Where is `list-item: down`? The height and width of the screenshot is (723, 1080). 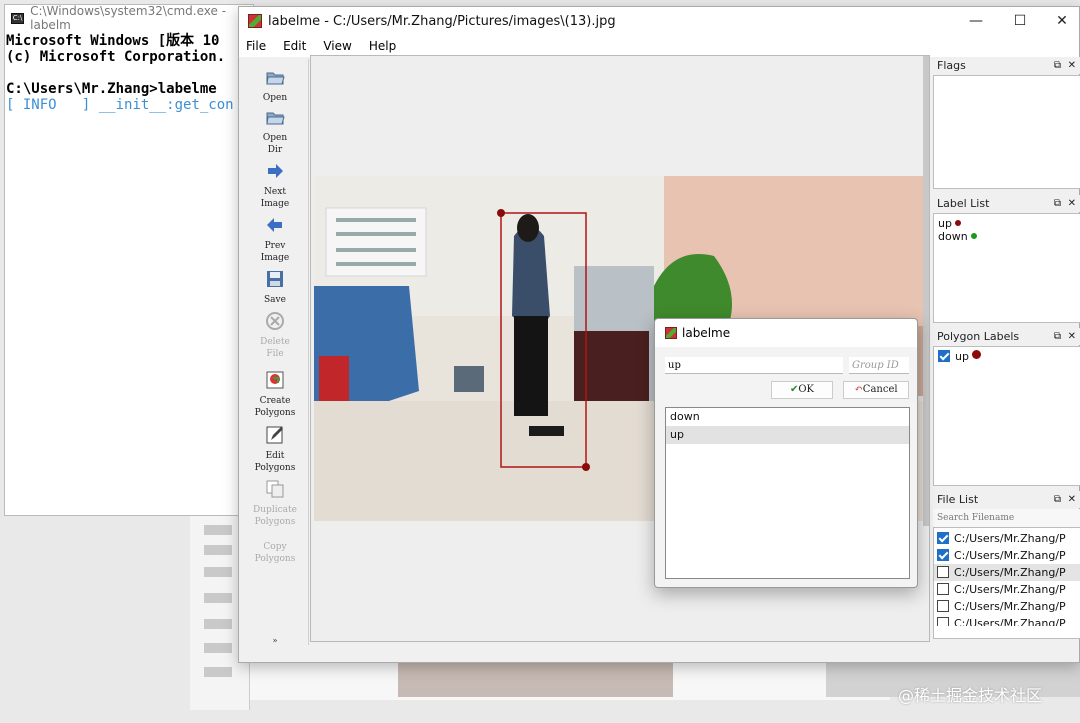 list-item: down is located at coordinates (787, 417).